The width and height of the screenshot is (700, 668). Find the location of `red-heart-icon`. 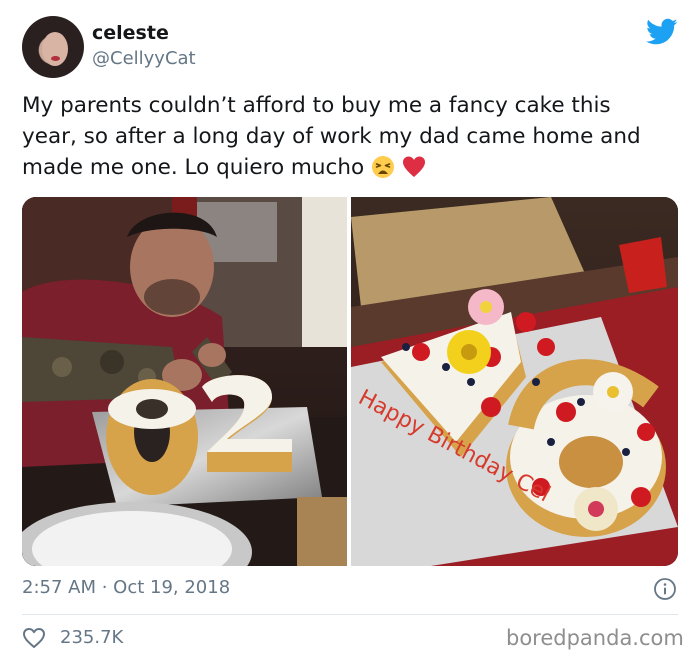

red-heart-icon is located at coordinates (413, 166).